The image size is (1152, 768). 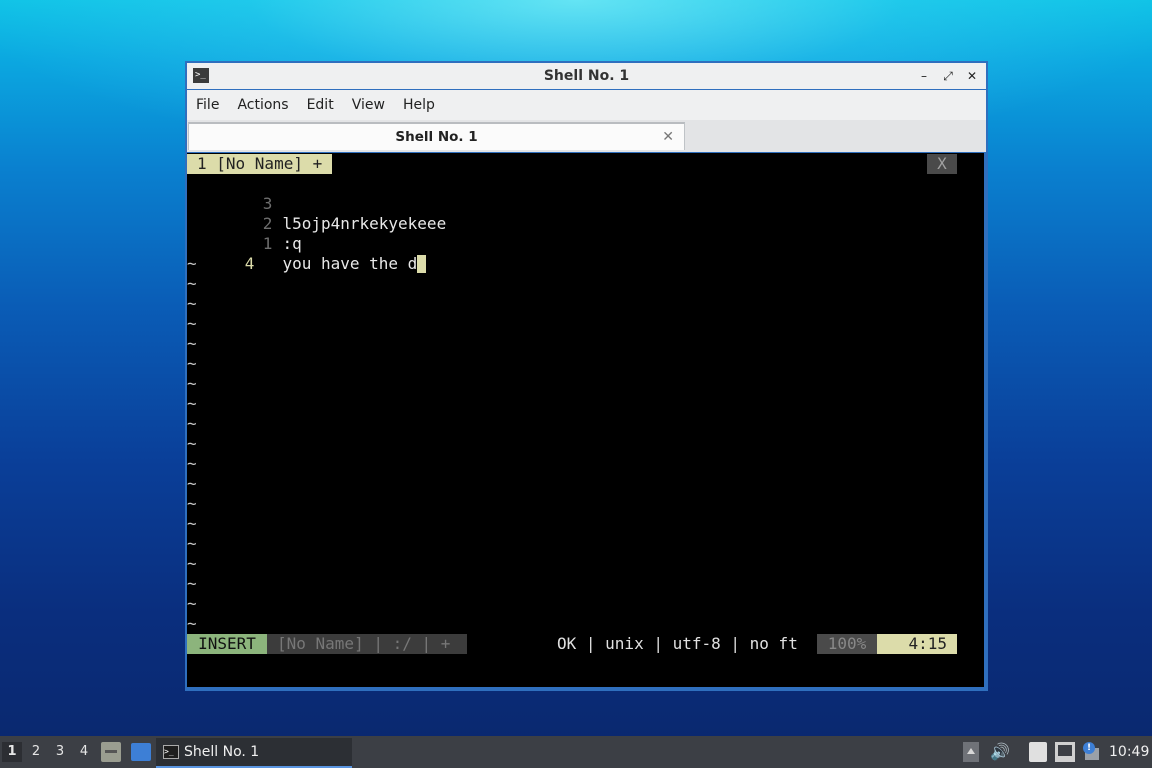 I want to click on tab-shell-1: Shell No. 1 ✕, so click(x=436, y=136).